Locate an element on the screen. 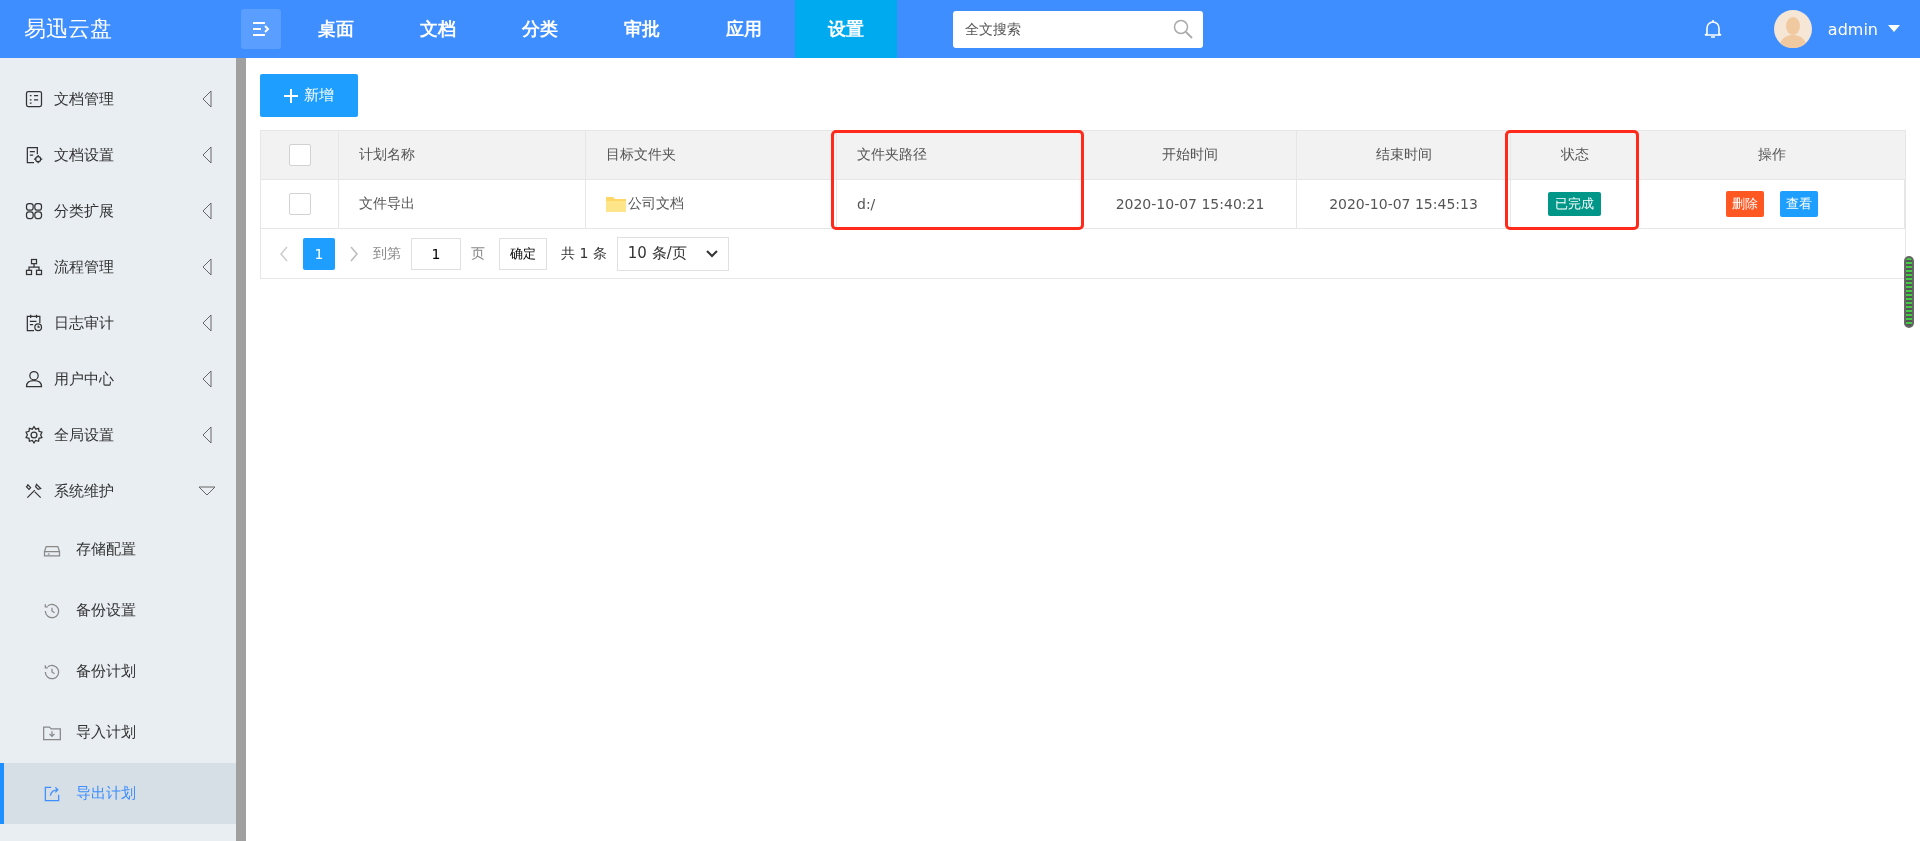 This screenshot has width=1920, height=841. column-header: 计划名称 is located at coordinates (462, 155).